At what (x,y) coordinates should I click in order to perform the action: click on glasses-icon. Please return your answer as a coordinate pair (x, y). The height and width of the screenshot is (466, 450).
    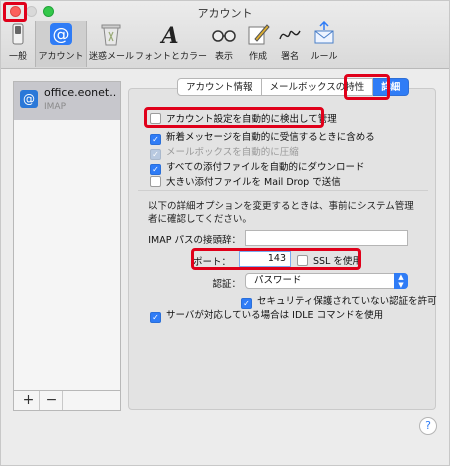
    Looking at the image, I should click on (224, 36).